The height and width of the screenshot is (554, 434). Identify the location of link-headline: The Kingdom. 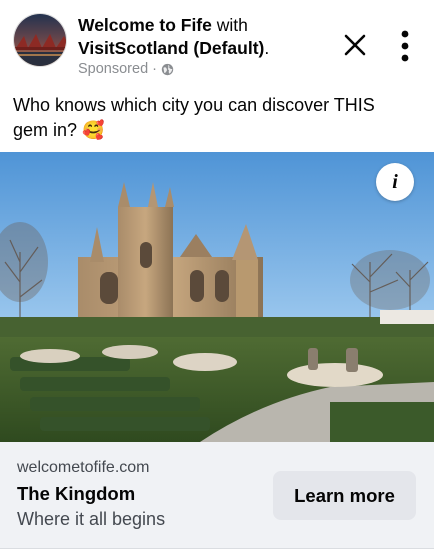
(76, 493).